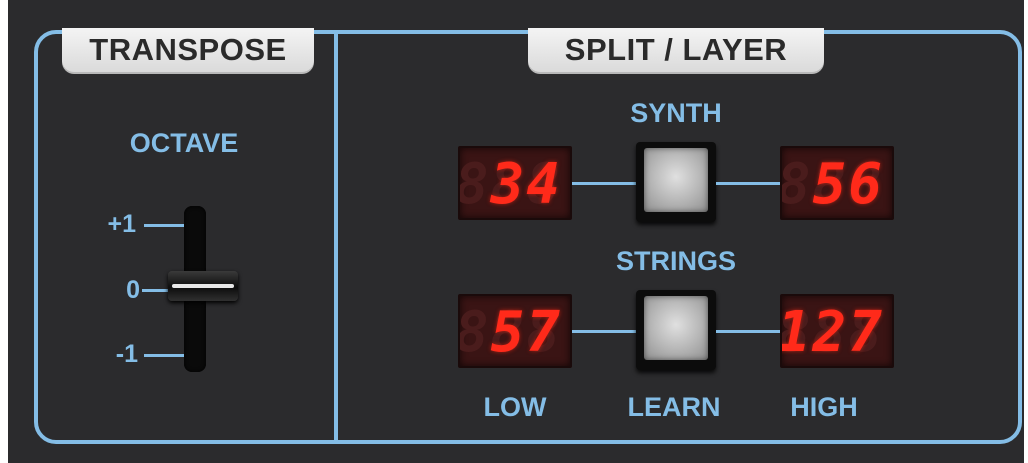 The width and height of the screenshot is (1028, 463). I want to click on strings-label: STRINGS, so click(676, 261).